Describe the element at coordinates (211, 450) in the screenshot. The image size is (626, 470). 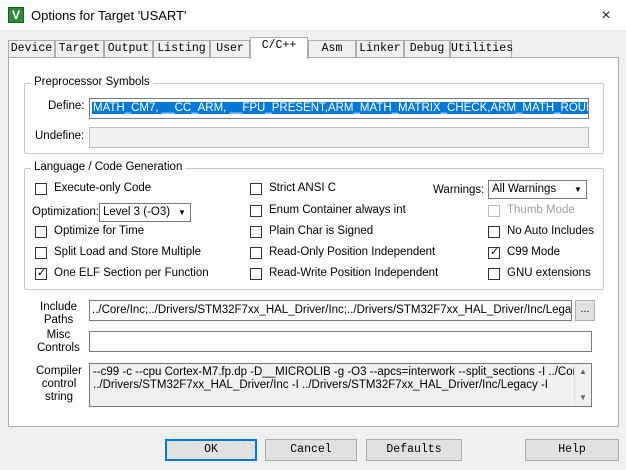
I see `ok-button: OK` at that location.